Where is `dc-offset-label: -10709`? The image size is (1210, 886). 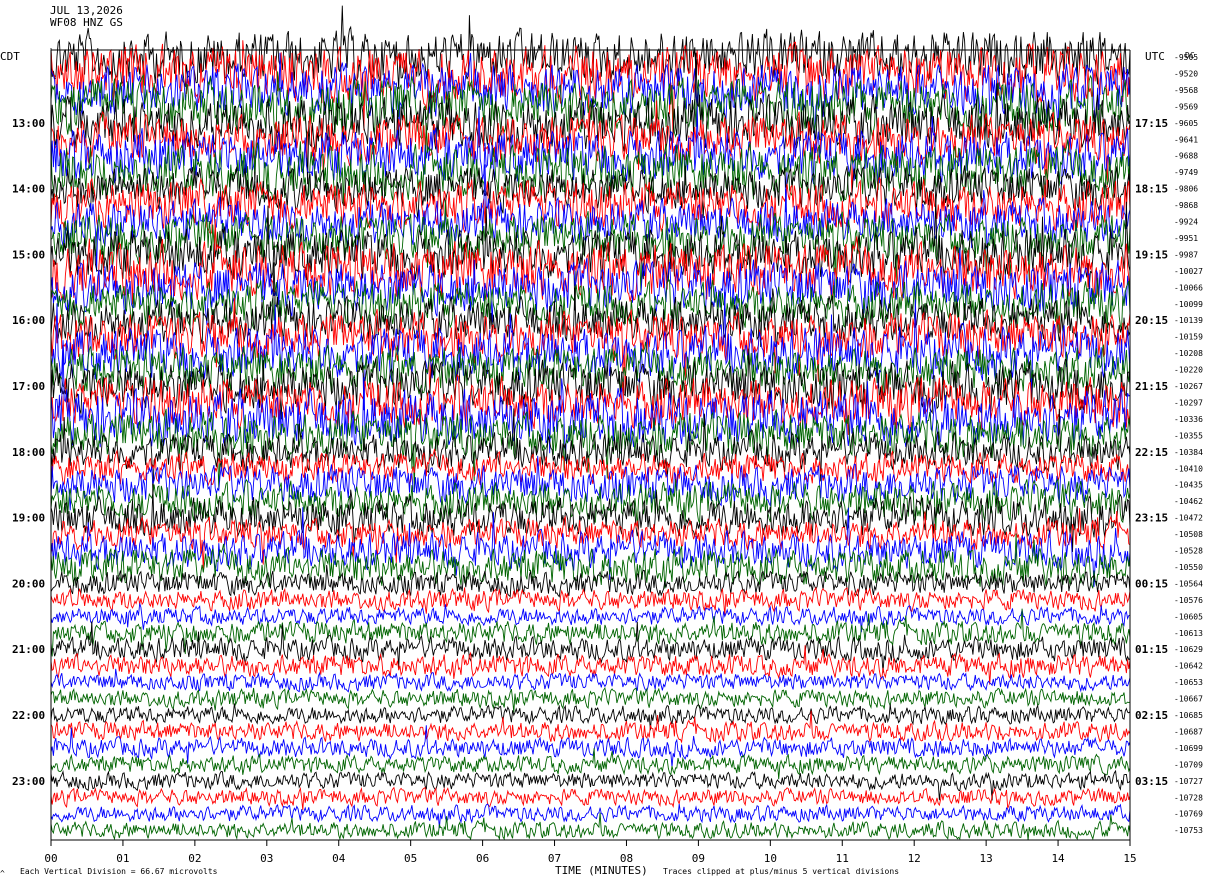
dc-offset-label: -10709 is located at coordinates (1188, 764).